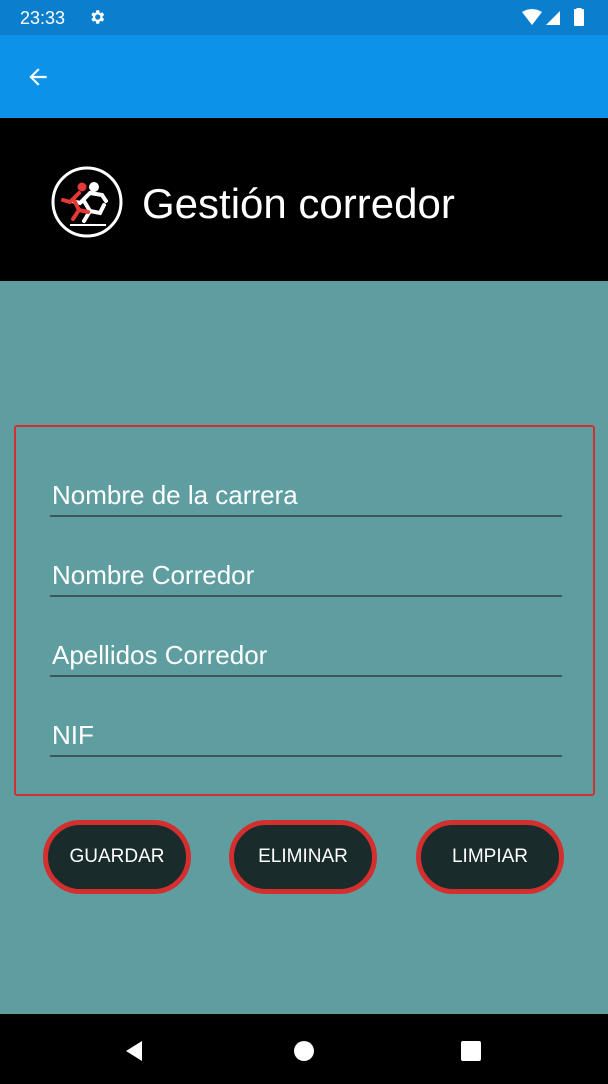 The width and height of the screenshot is (608, 1084). I want to click on runner-name-field, so click(306, 572).